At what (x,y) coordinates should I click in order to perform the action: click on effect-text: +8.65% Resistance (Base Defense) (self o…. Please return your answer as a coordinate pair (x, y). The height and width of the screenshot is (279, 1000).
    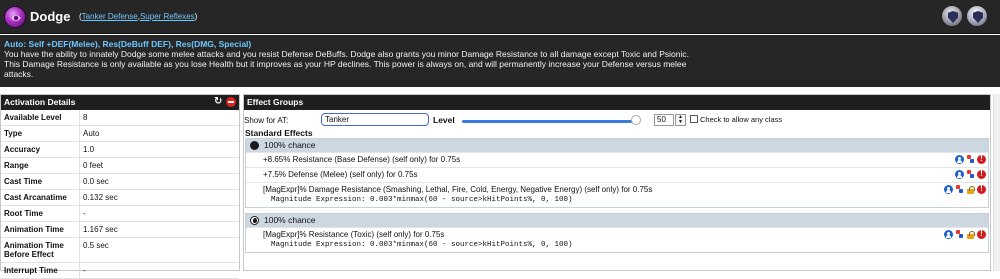
    Looking at the image, I should click on (362, 159).